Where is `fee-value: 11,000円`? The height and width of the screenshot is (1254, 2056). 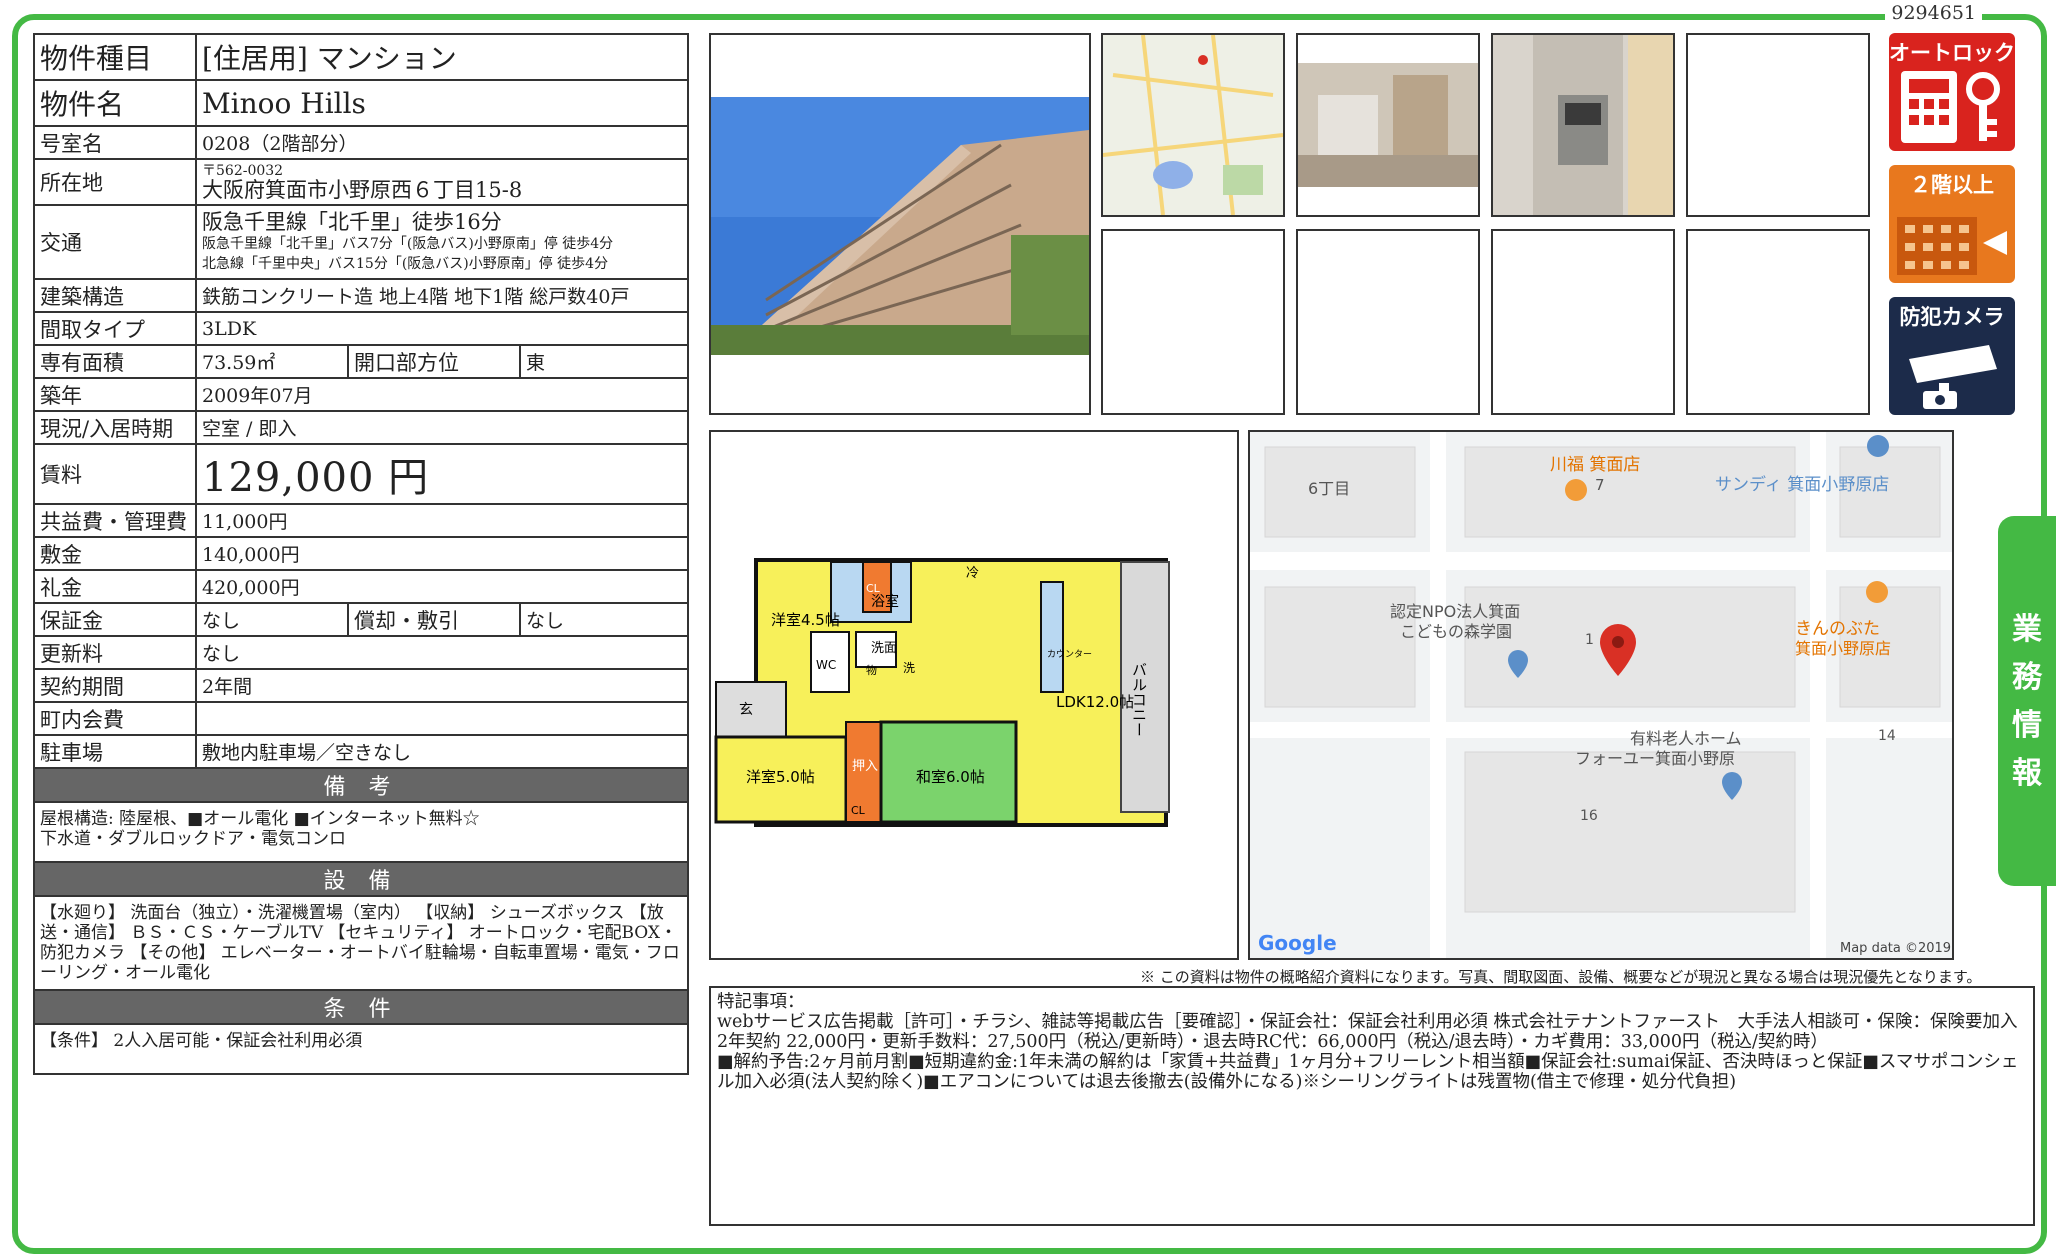
fee-value: 11,000円 is located at coordinates (442, 520).